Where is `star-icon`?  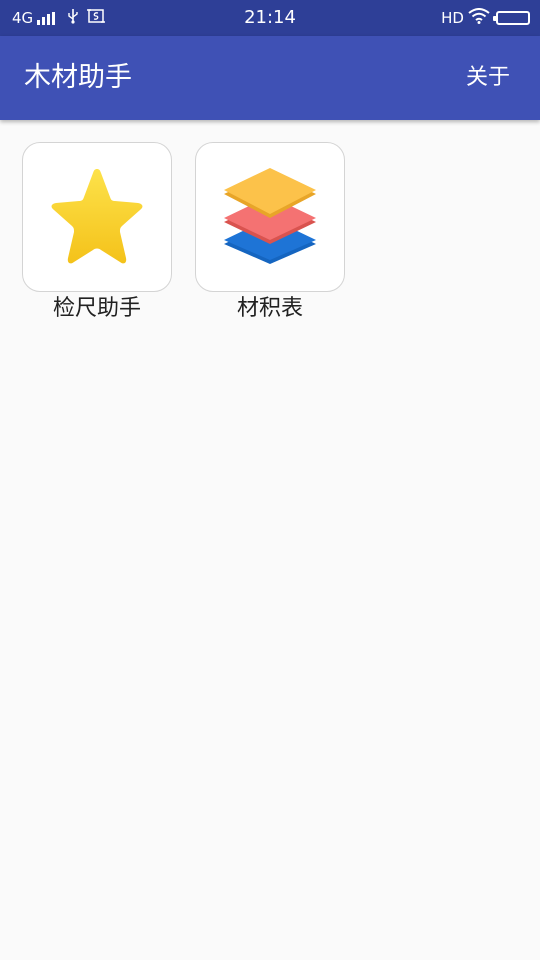
star-icon is located at coordinates (97, 216).